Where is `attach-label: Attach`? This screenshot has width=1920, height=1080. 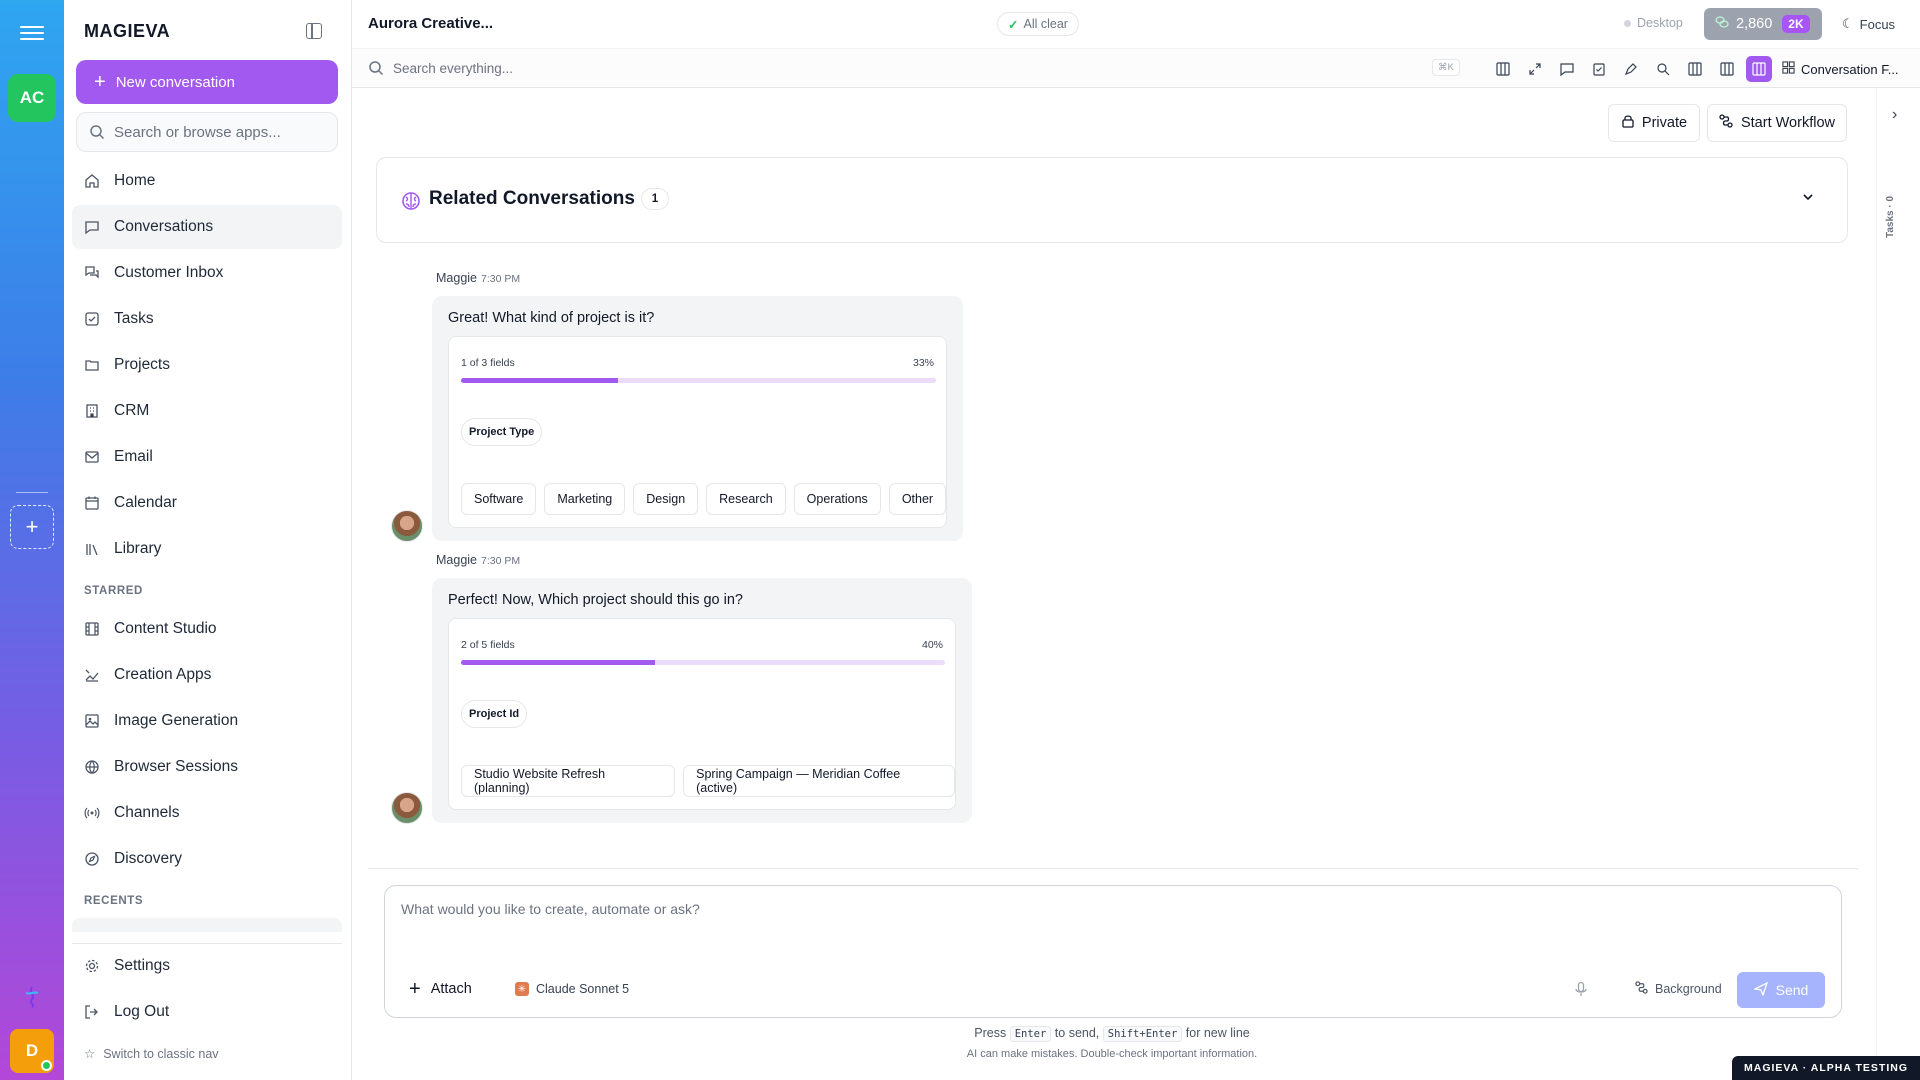 attach-label: Attach is located at coordinates (451, 989).